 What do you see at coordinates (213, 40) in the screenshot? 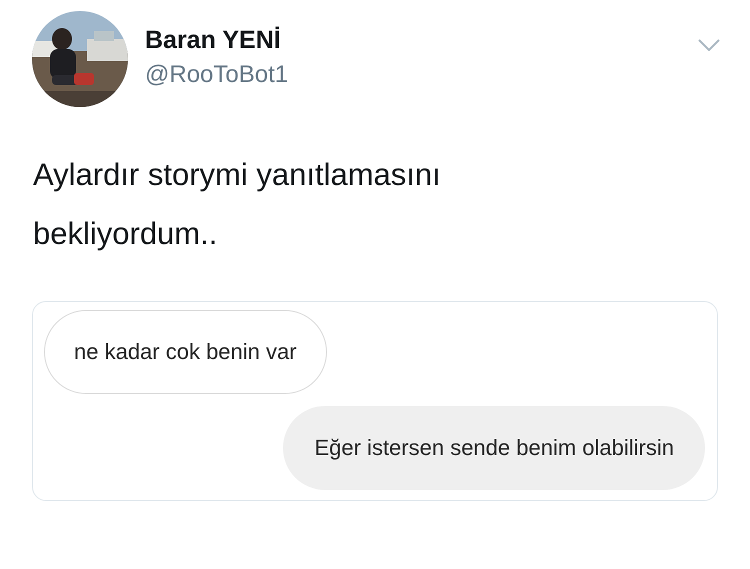
I see `author-name: Baran YENİ` at bounding box center [213, 40].